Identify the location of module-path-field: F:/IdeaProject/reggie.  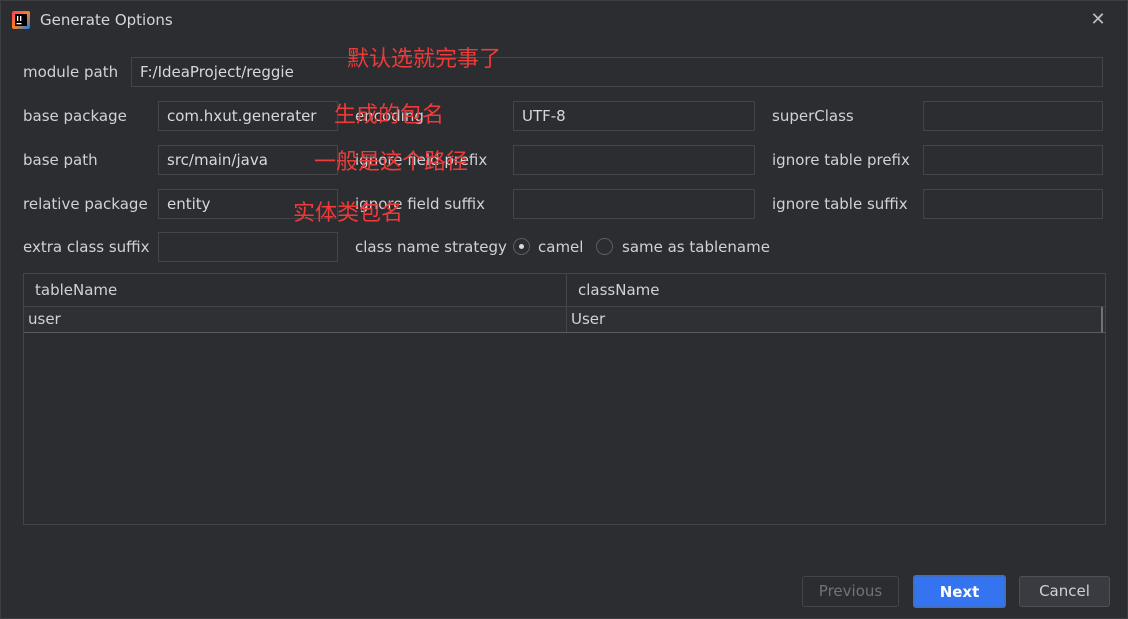
(617, 72).